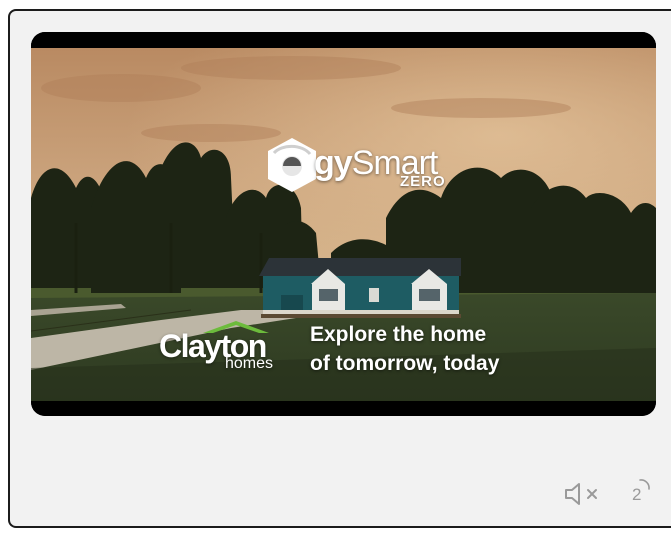 The width and height of the screenshot is (671, 533). I want to click on ad-tagline: Explore the home of tomorrow, today, so click(404, 349).